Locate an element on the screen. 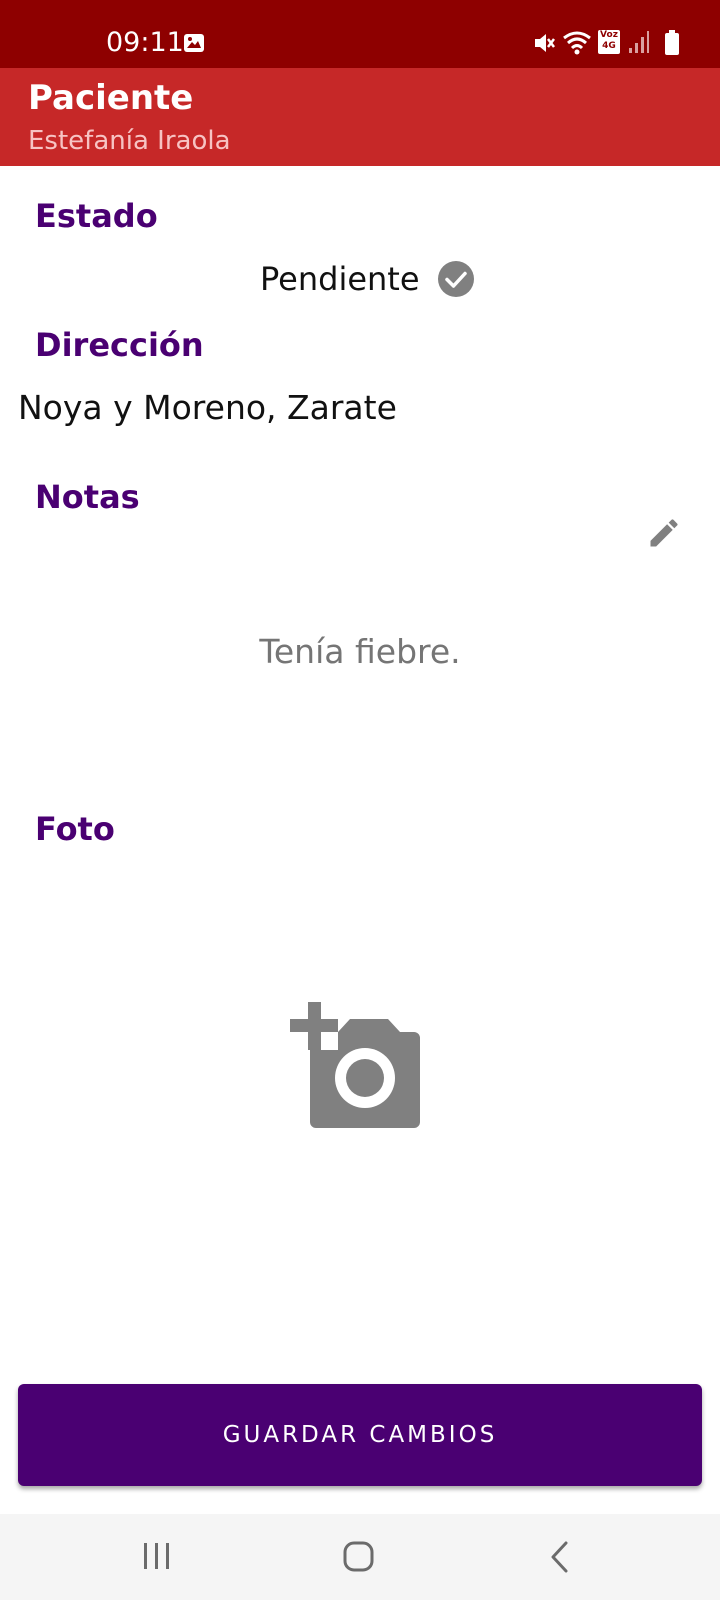 The height and width of the screenshot is (1600, 720). app-bar-title: Paciente is located at coordinates (111, 98).